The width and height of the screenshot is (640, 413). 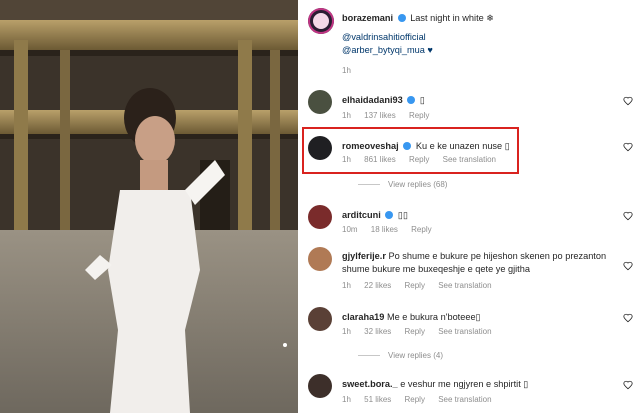 I want to click on comment-item: arditcuni ▯▯ 10m 18 likes Reply, so click(x=470, y=222).